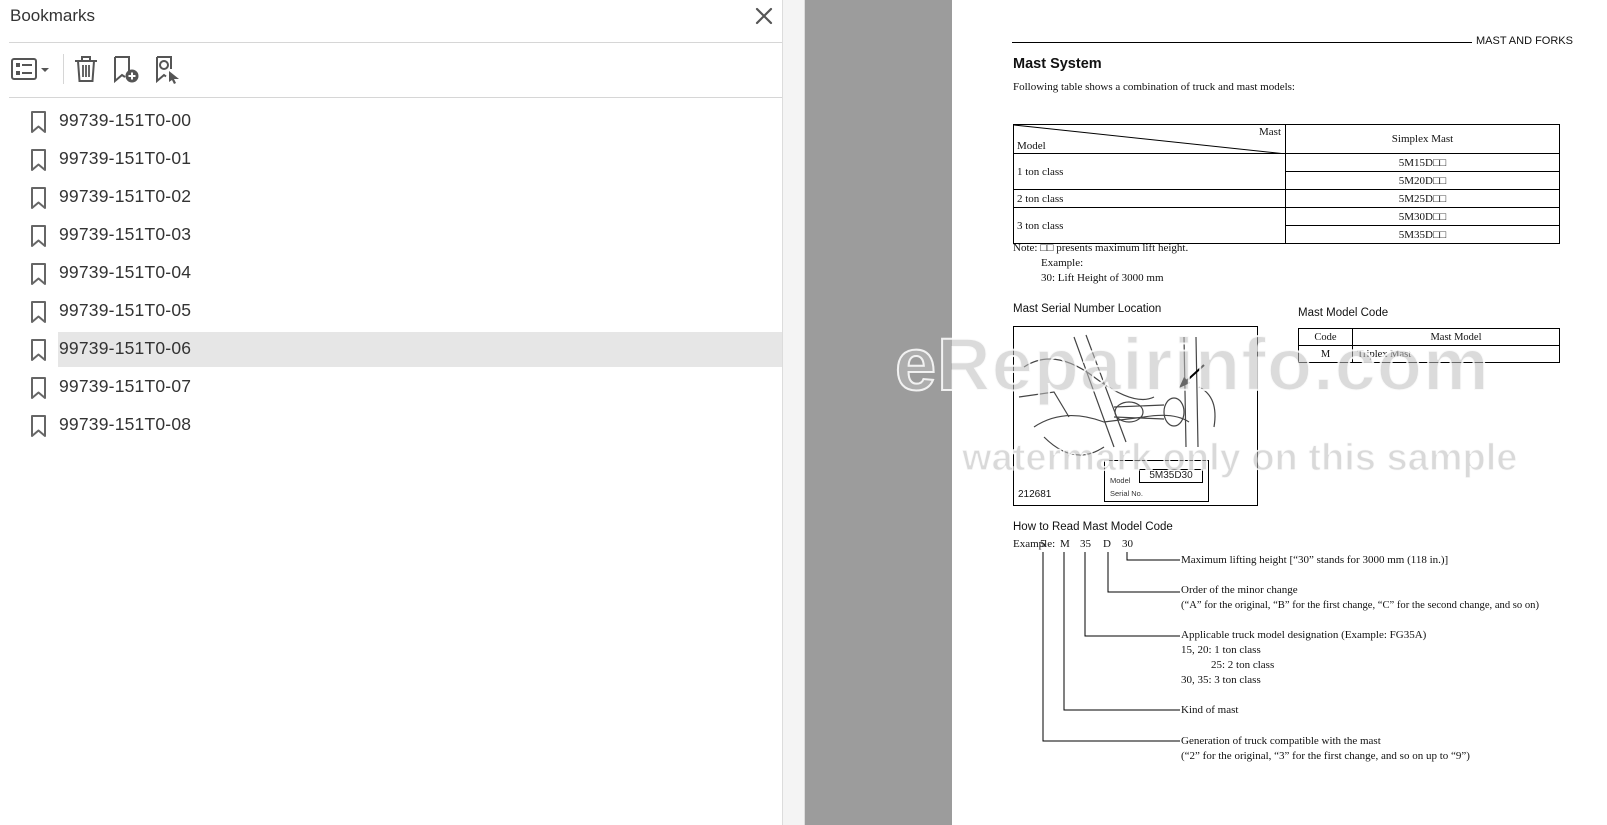 This screenshot has height=825, width=1607. What do you see at coordinates (1149, 171) in the screenshot?
I see `table-cell-class: 1 ton class` at bounding box center [1149, 171].